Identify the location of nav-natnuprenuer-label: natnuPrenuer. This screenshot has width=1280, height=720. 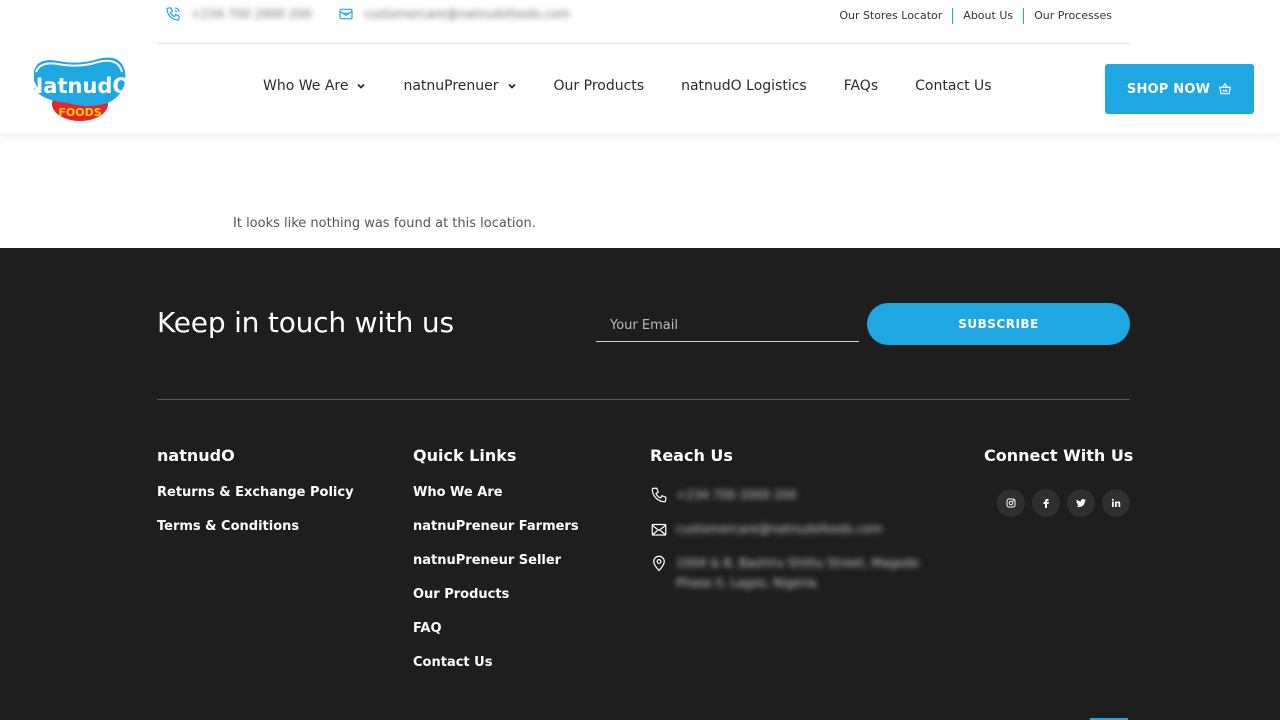
(451, 86).